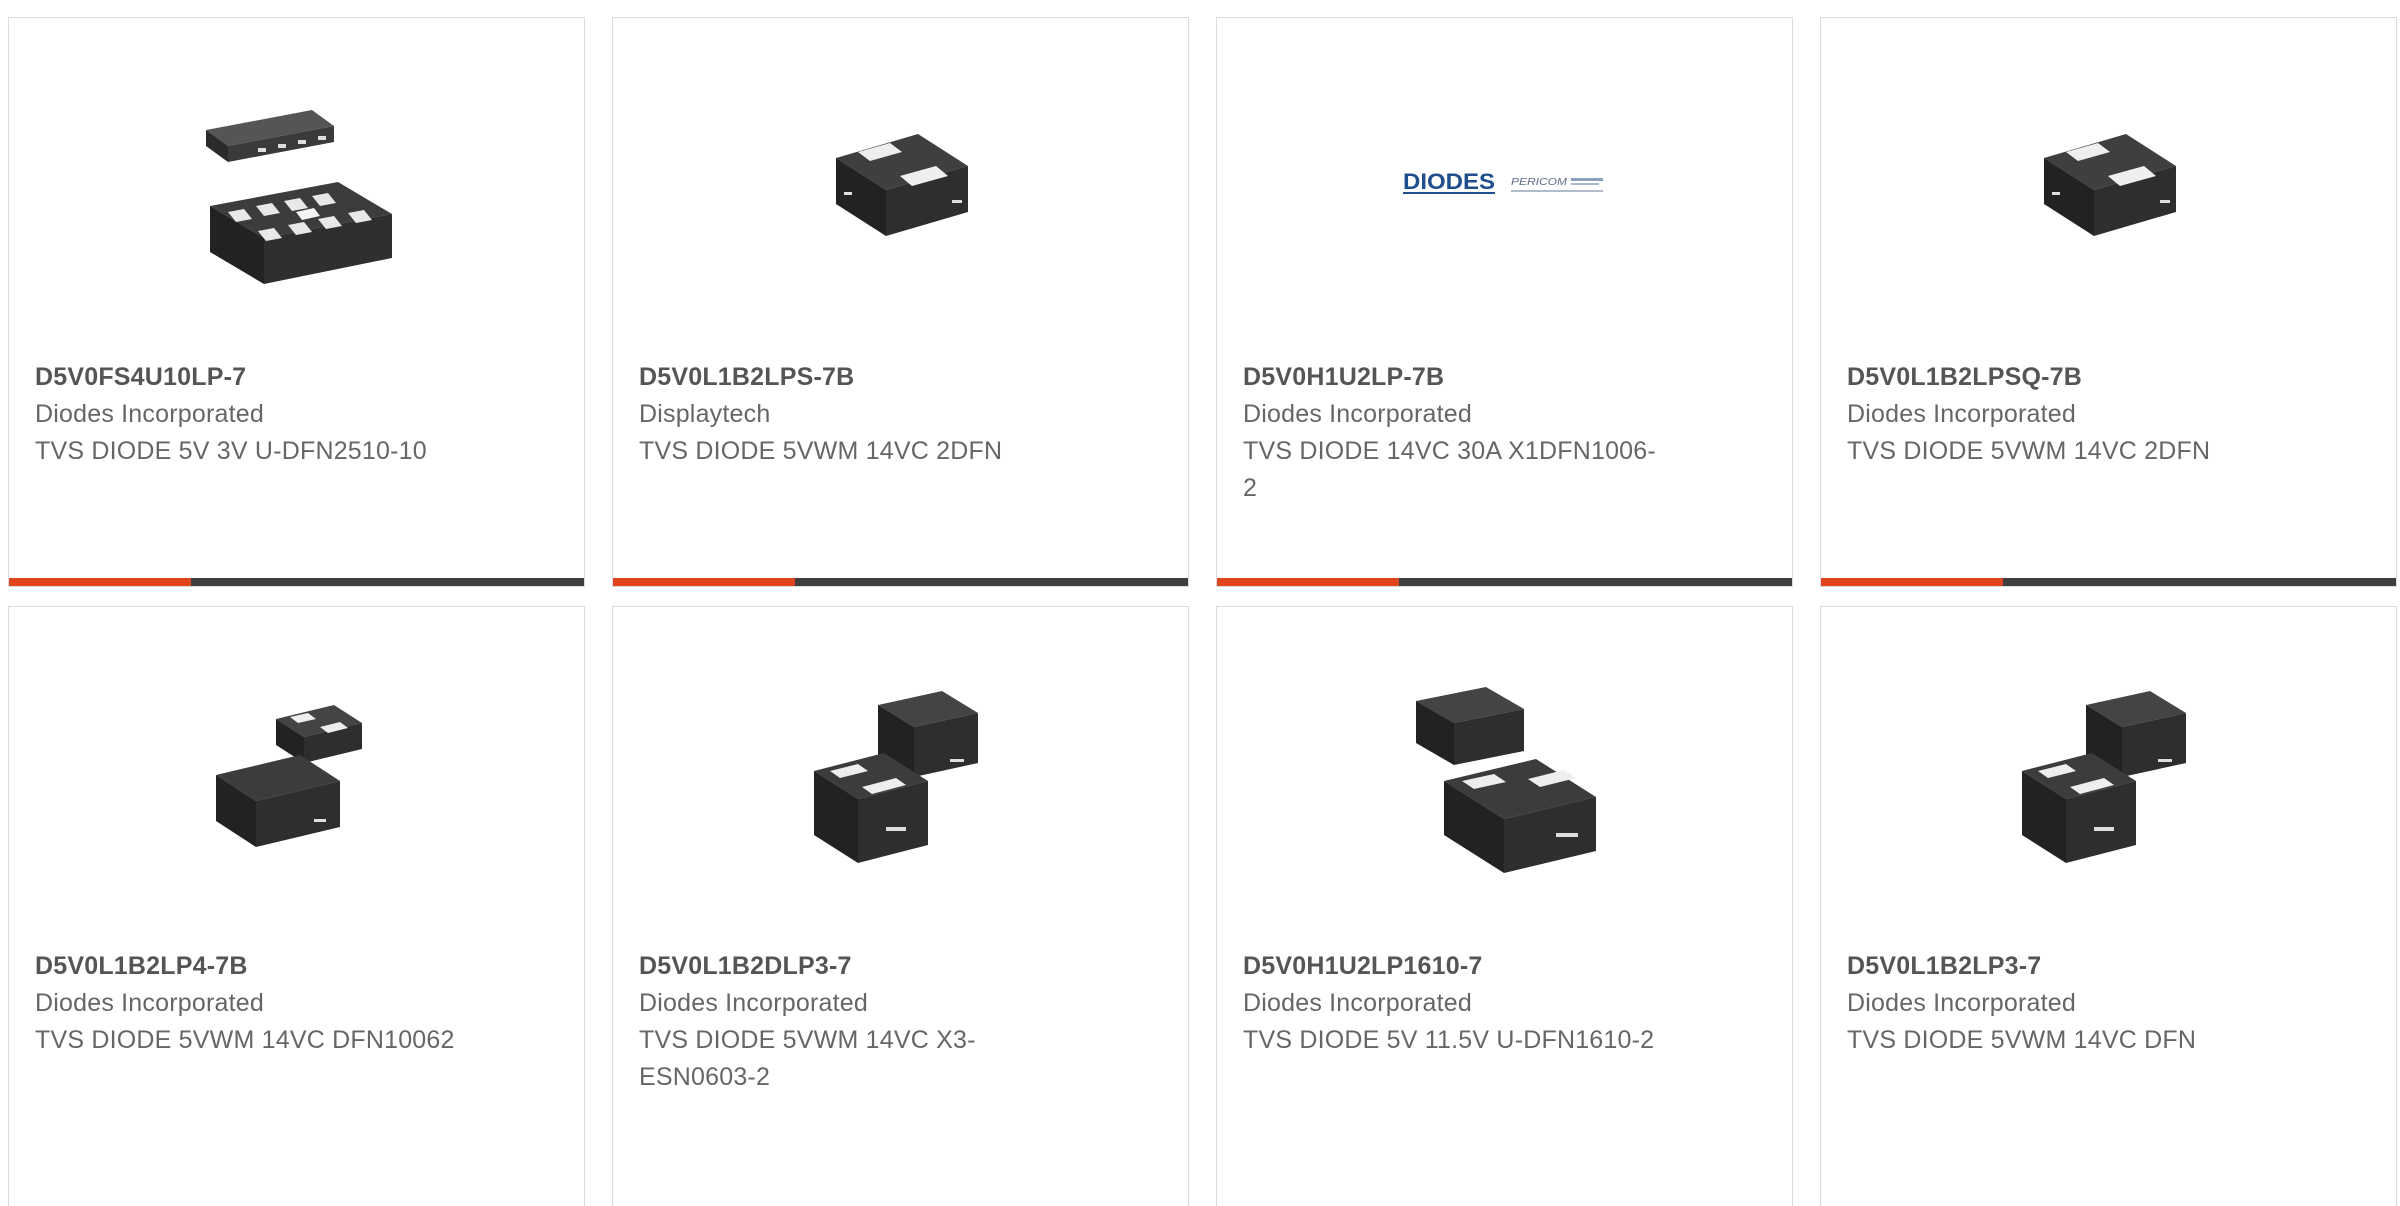 The image size is (2400, 1206). Describe the element at coordinates (245, 377) in the screenshot. I see `part-number: D5V0FS4U10LP-7` at that location.